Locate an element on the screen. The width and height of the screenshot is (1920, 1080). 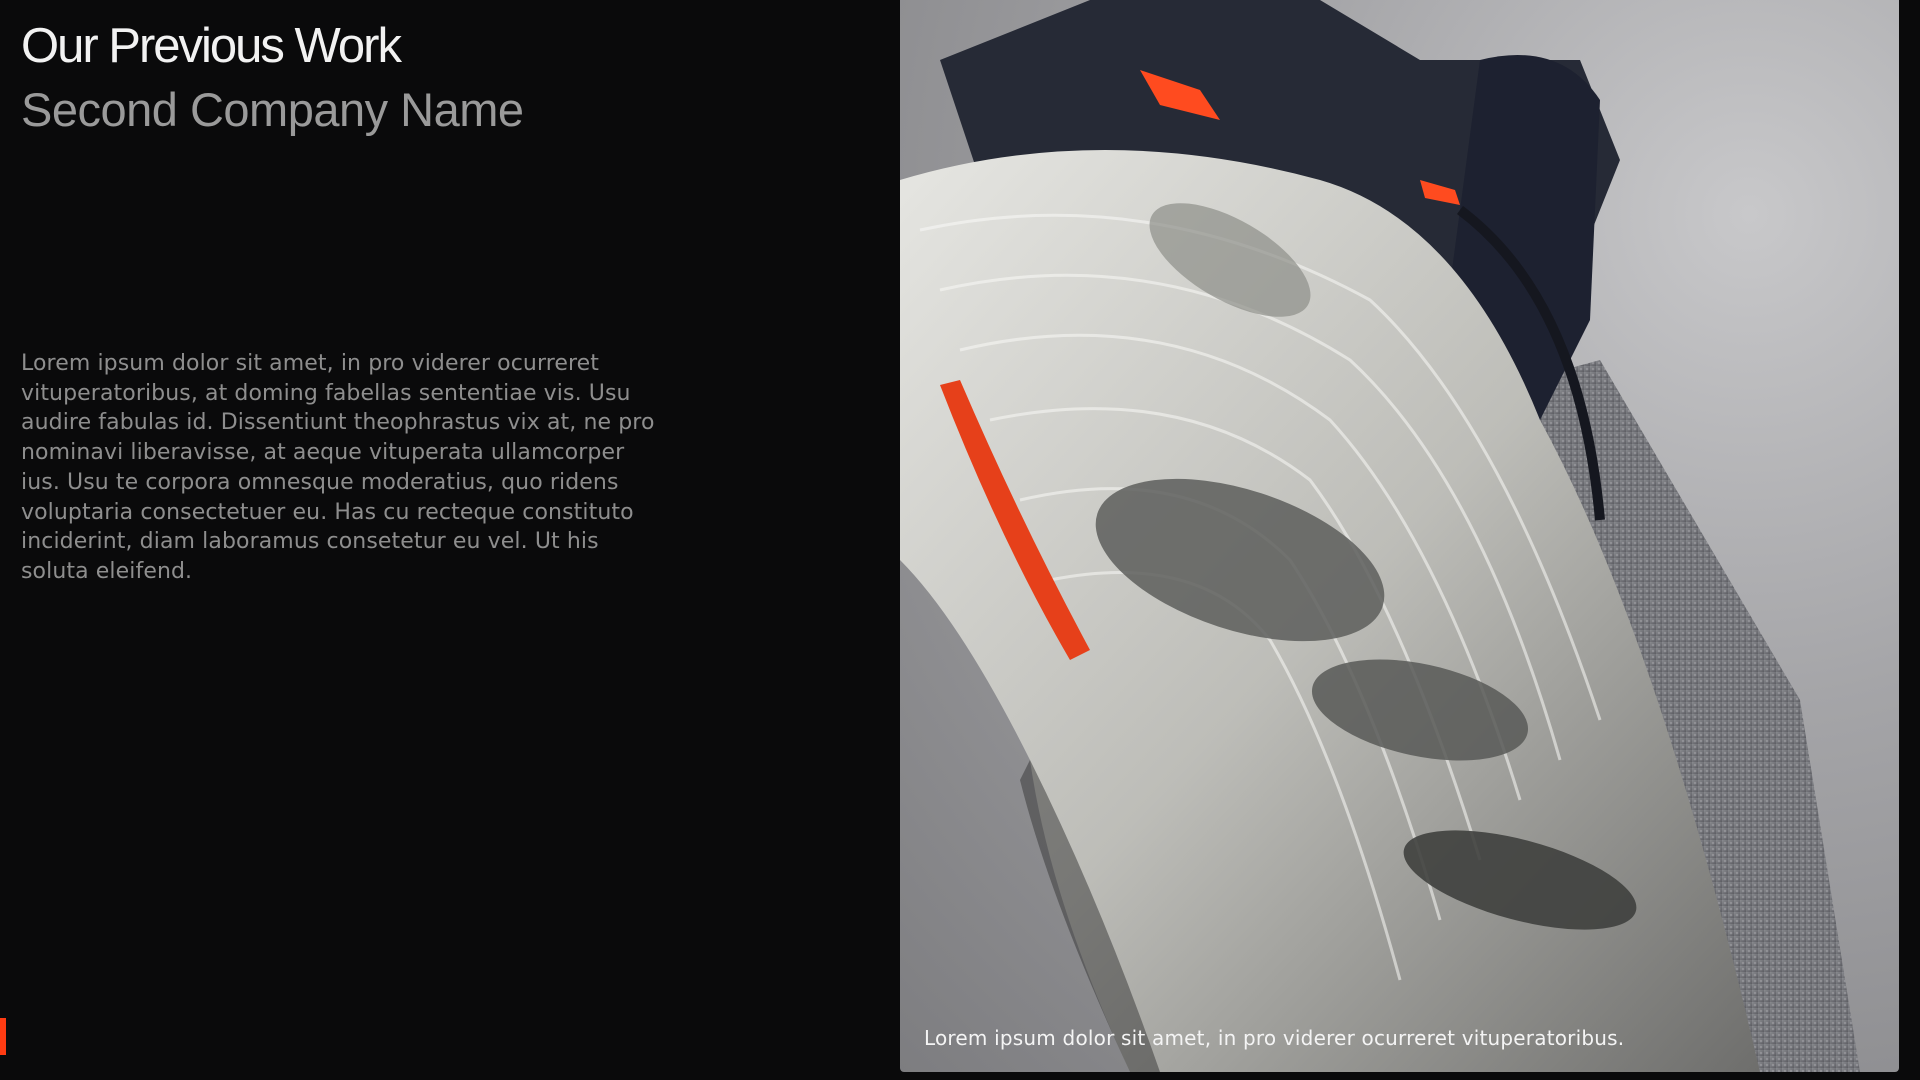
company-name: Second Company Name is located at coordinates (272, 109).